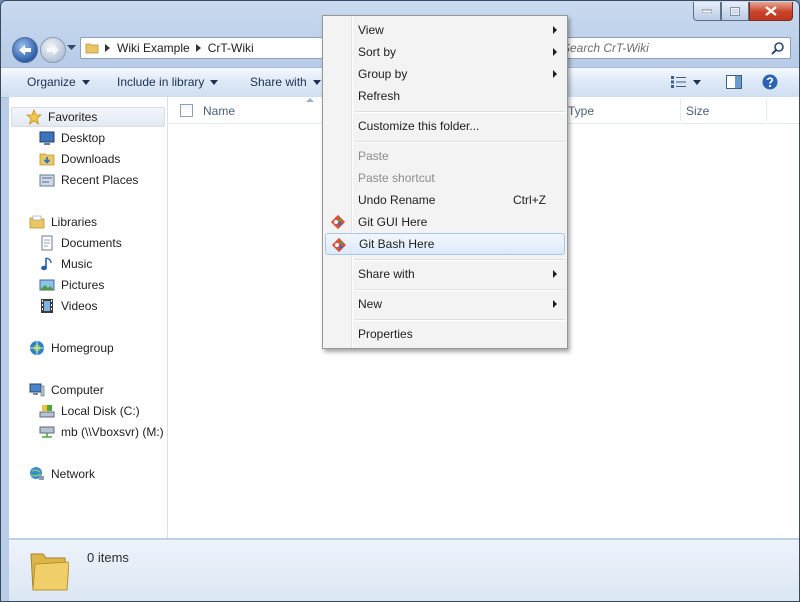 Image resolution: width=800 pixels, height=602 pixels. What do you see at coordinates (445, 200) in the screenshot?
I see `menu-item-undo-rename: Undo Rename Ctrl+Z` at bounding box center [445, 200].